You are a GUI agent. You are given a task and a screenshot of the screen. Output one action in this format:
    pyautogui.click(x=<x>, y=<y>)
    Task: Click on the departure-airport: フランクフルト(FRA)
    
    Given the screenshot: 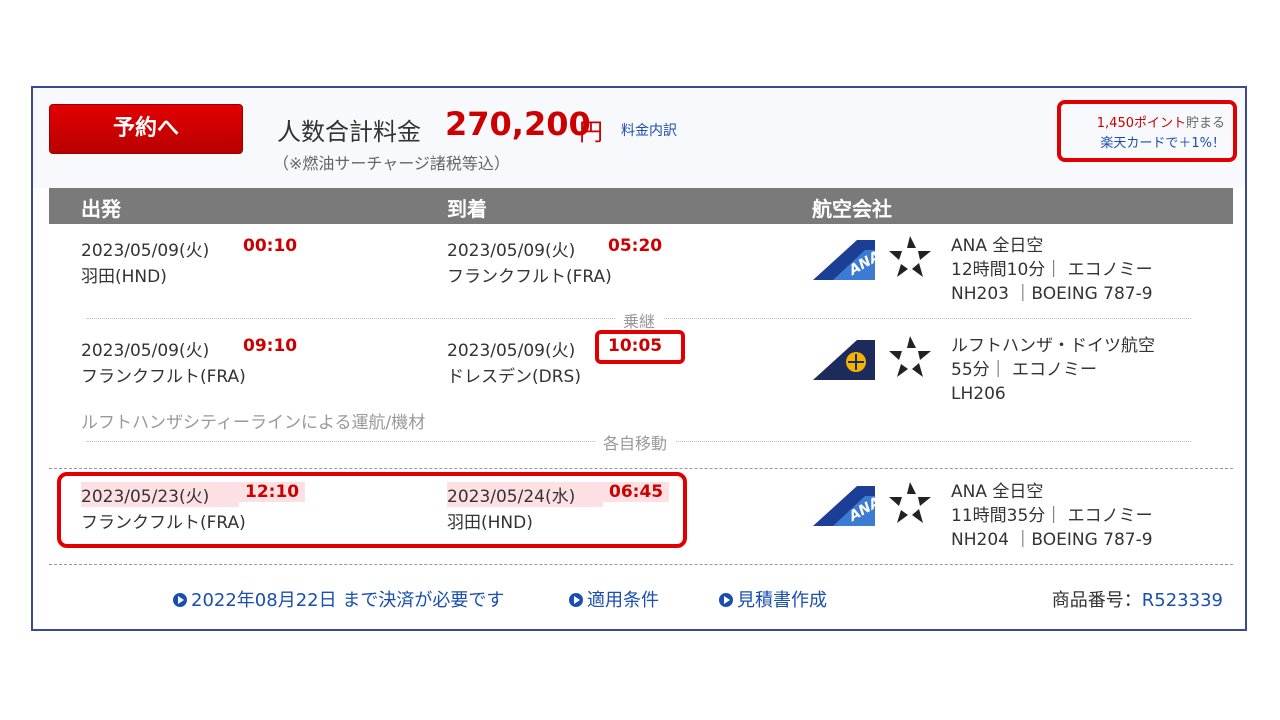 What is the action you would take?
    pyautogui.click(x=163, y=377)
    